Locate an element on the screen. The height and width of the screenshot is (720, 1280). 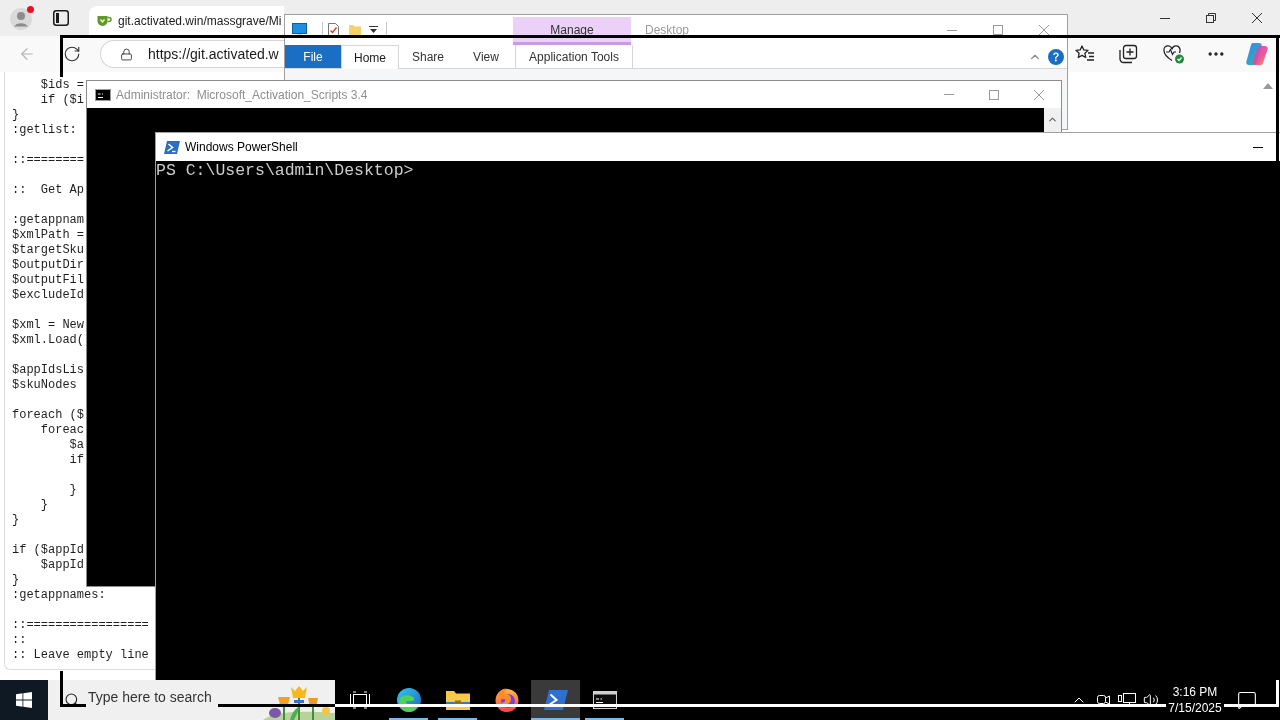
taskbar-button is located at coordinates (555, 700).